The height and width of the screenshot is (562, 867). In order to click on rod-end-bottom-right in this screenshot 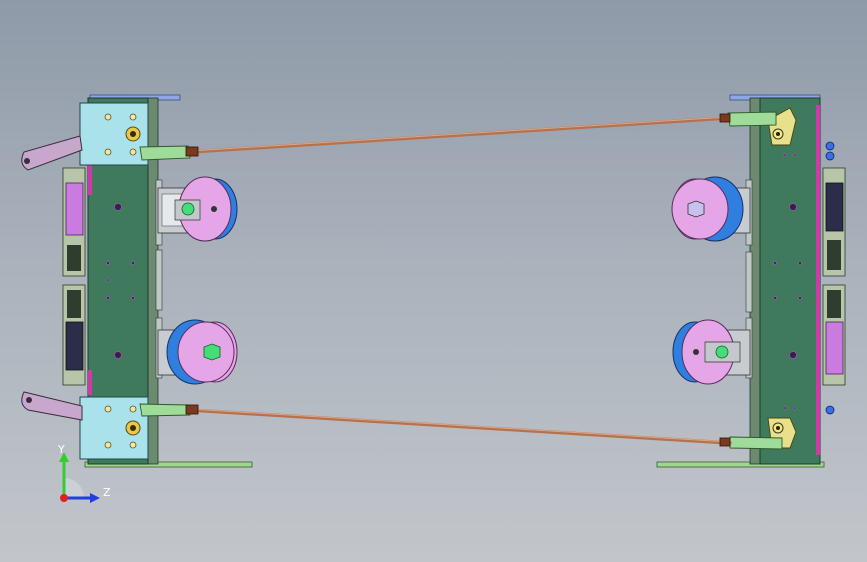, I will do `click(725, 442)`.